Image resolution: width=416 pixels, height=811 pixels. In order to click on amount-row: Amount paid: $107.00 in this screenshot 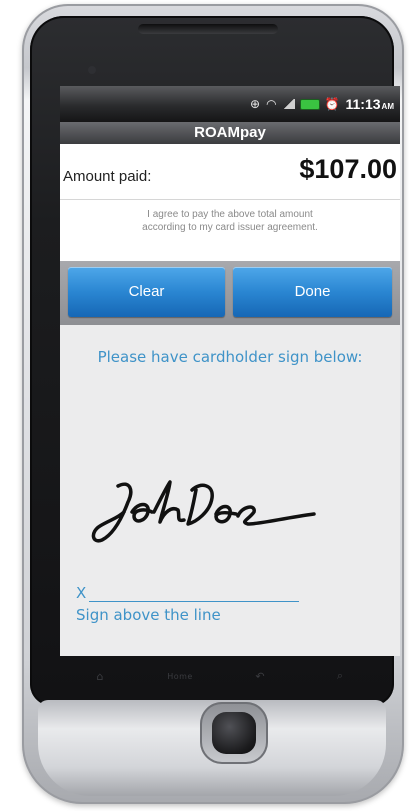, I will do `click(230, 172)`.